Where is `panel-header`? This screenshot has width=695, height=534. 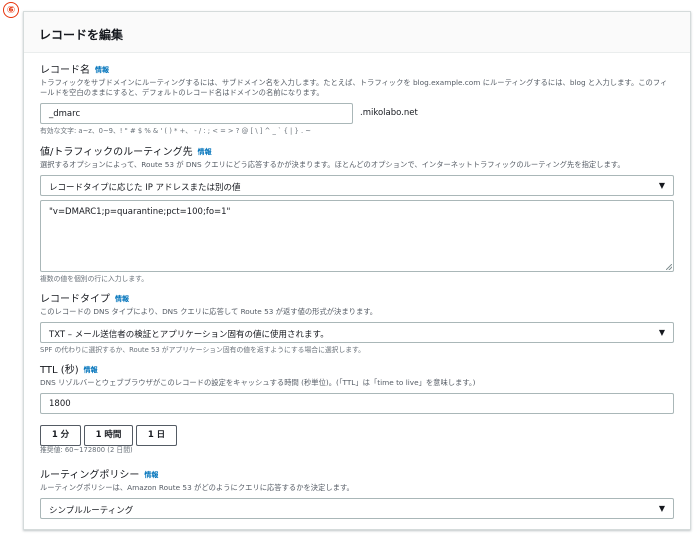 panel-header is located at coordinates (357, 32).